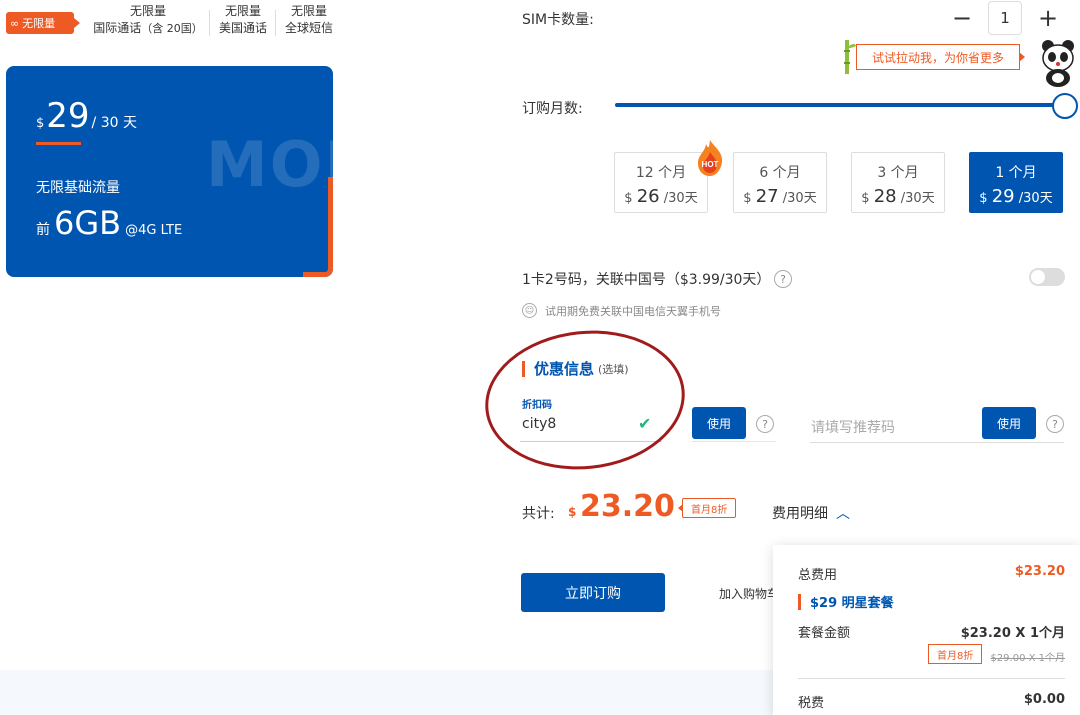  Describe the element at coordinates (529, 310) in the screenshot. I see `smile-icon: ☺` at that location.